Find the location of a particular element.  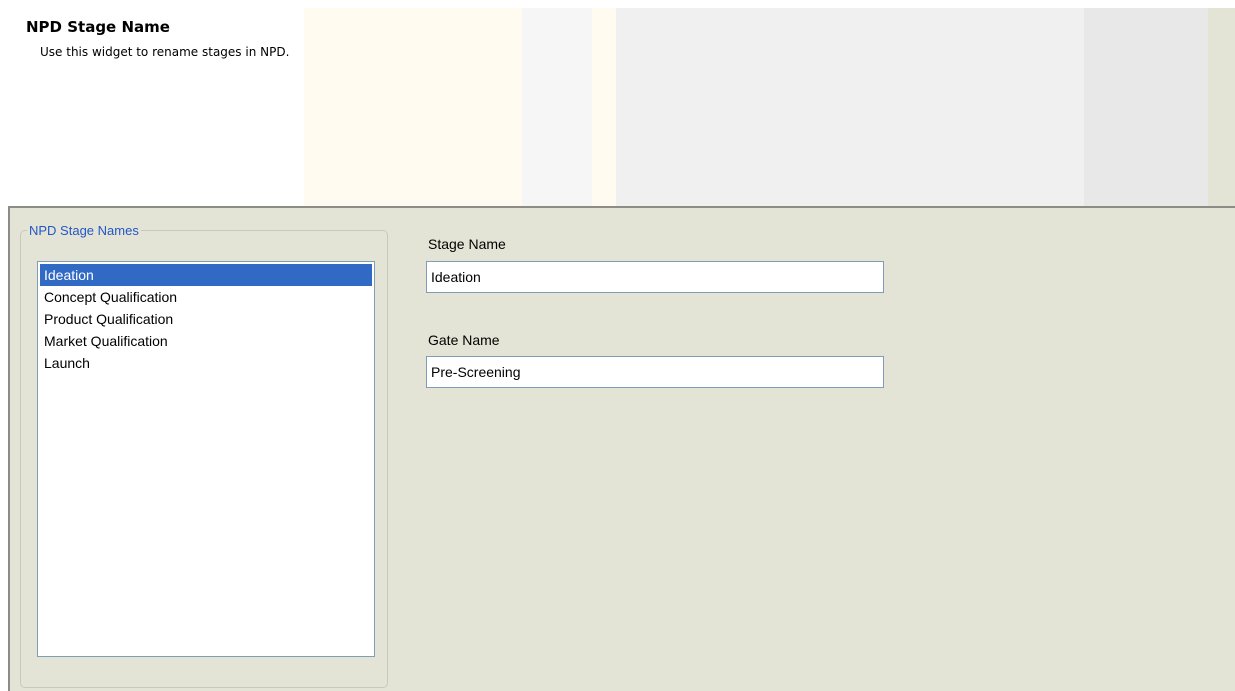

stage-name-label: Stage Name is located at coordinates (467, 244).